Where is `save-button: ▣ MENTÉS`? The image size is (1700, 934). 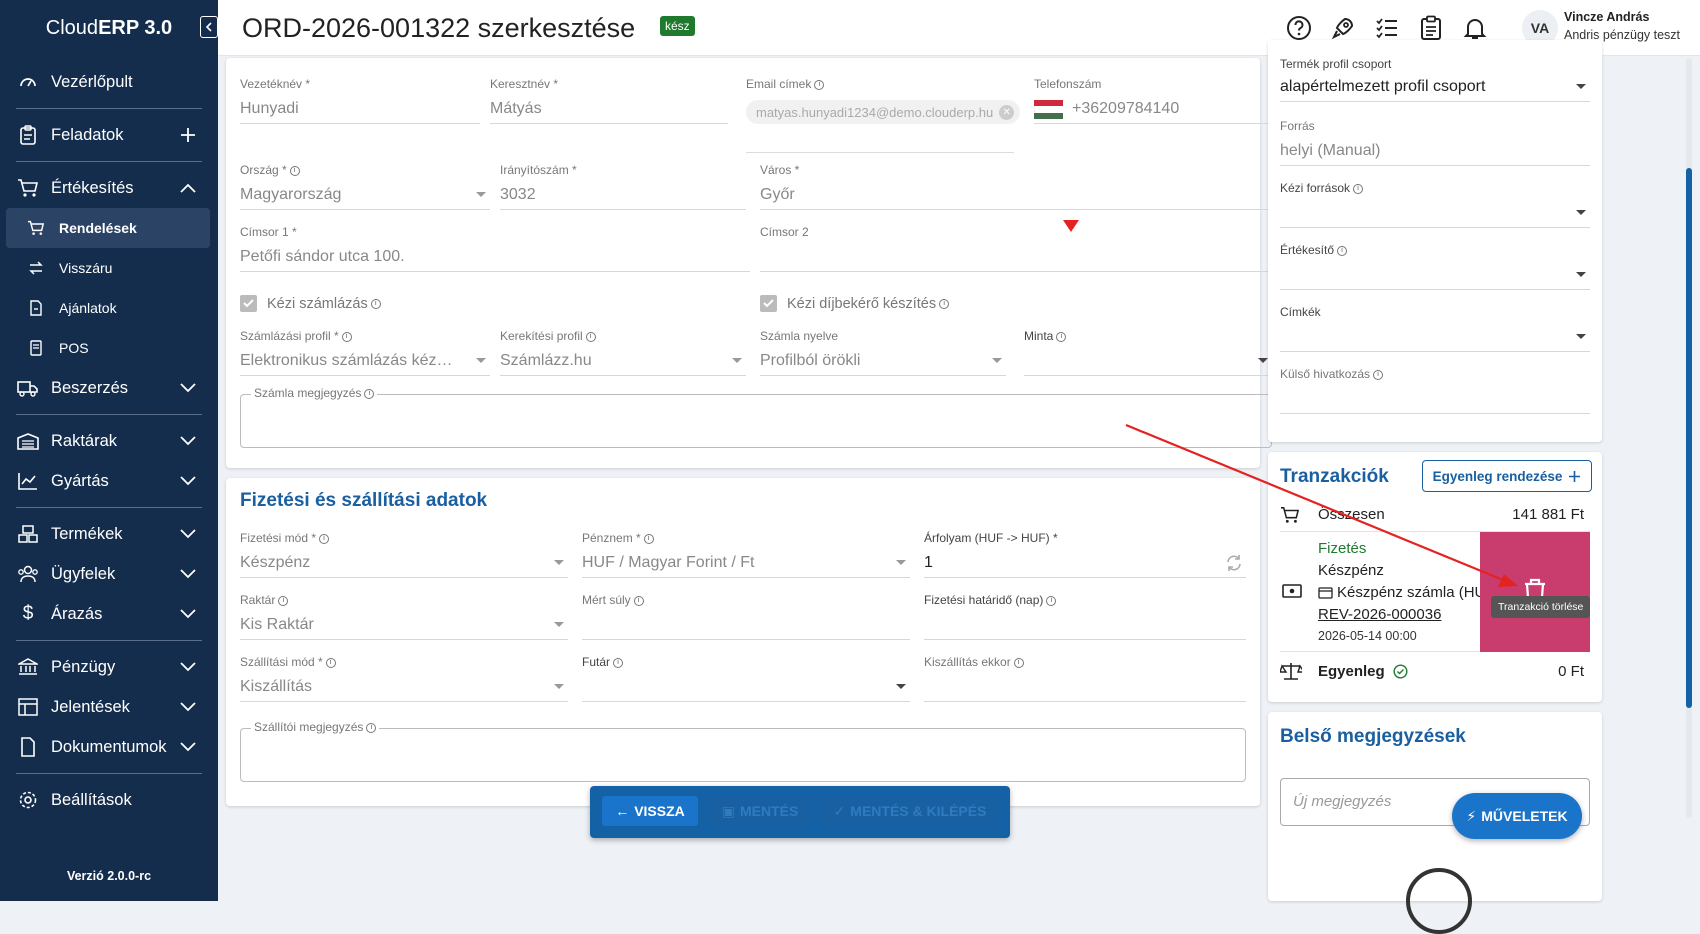
save-button: ▣ MENTÉS is located at coordinates (760, 811).